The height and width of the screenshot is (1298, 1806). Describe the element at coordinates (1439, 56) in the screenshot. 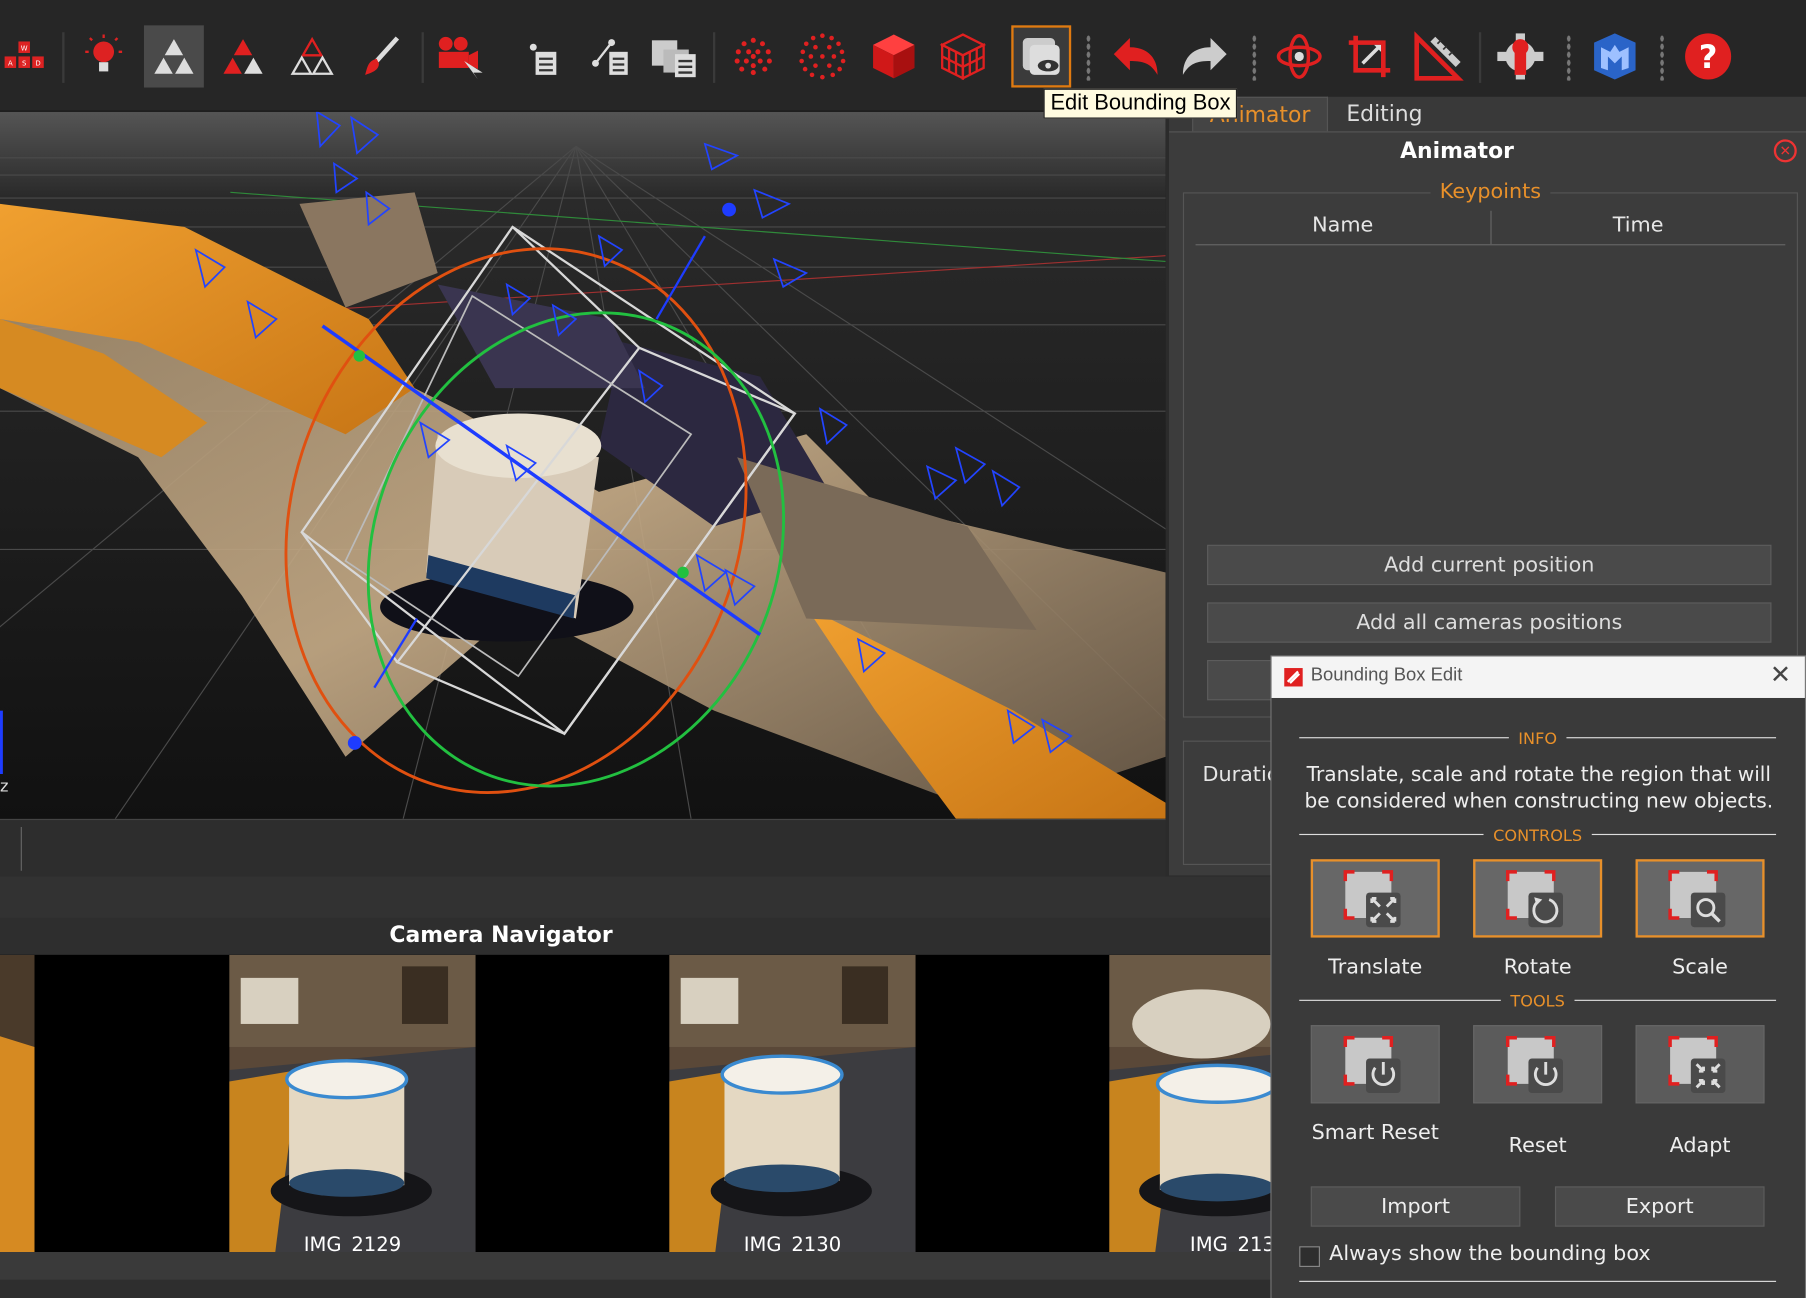

I see `ruler-icon` at that location.